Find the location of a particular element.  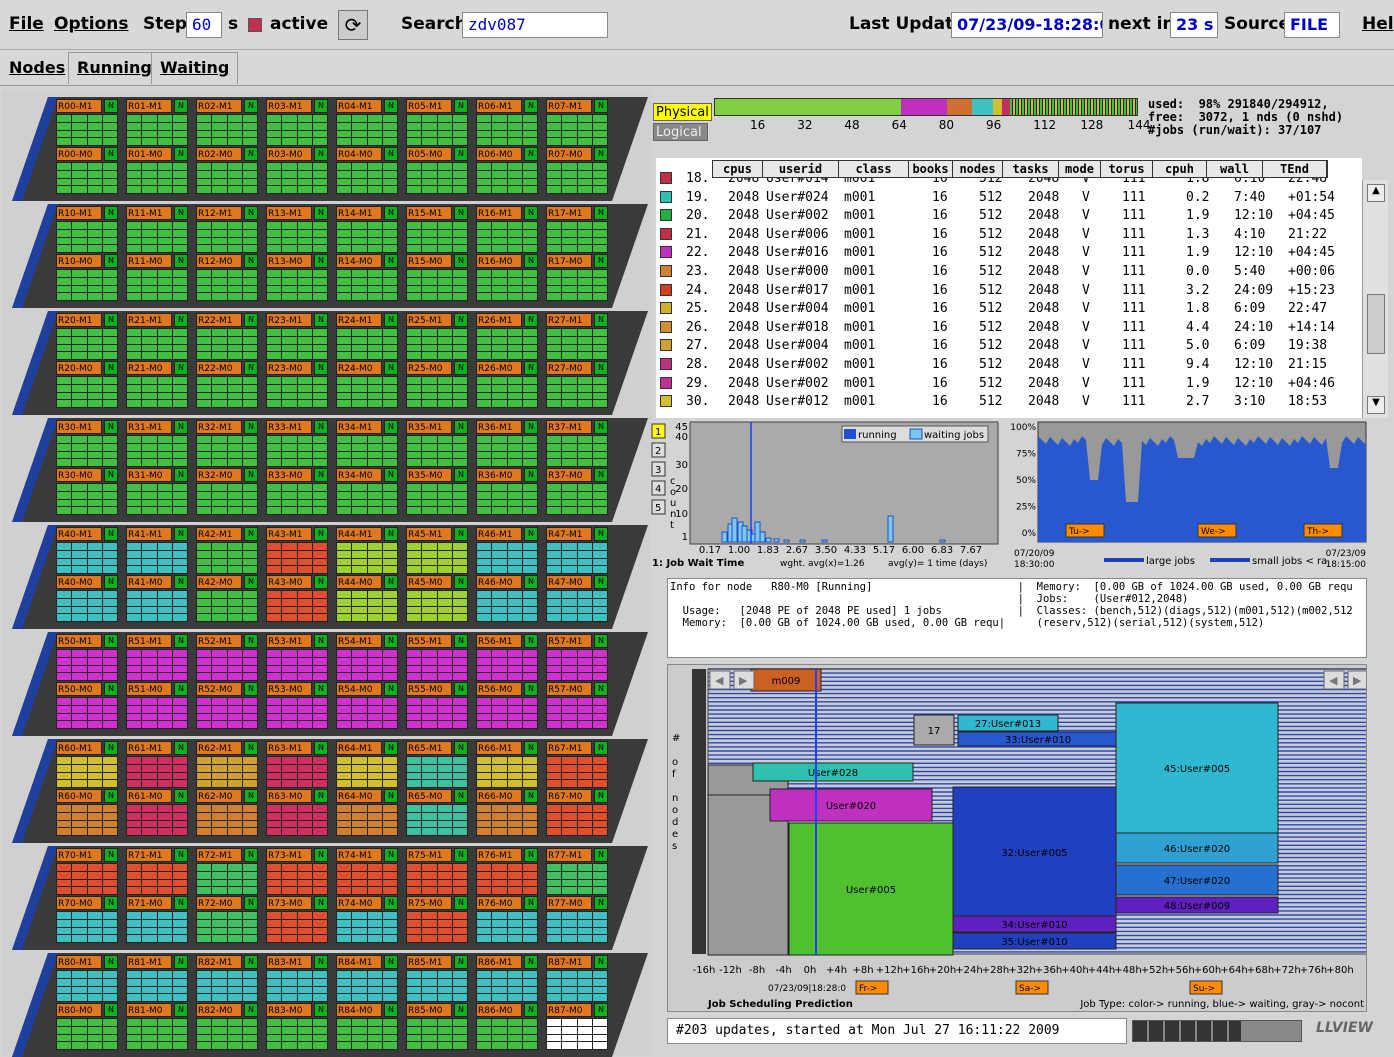

midplane: R85-M1 N is located at coordinates (437, 978).